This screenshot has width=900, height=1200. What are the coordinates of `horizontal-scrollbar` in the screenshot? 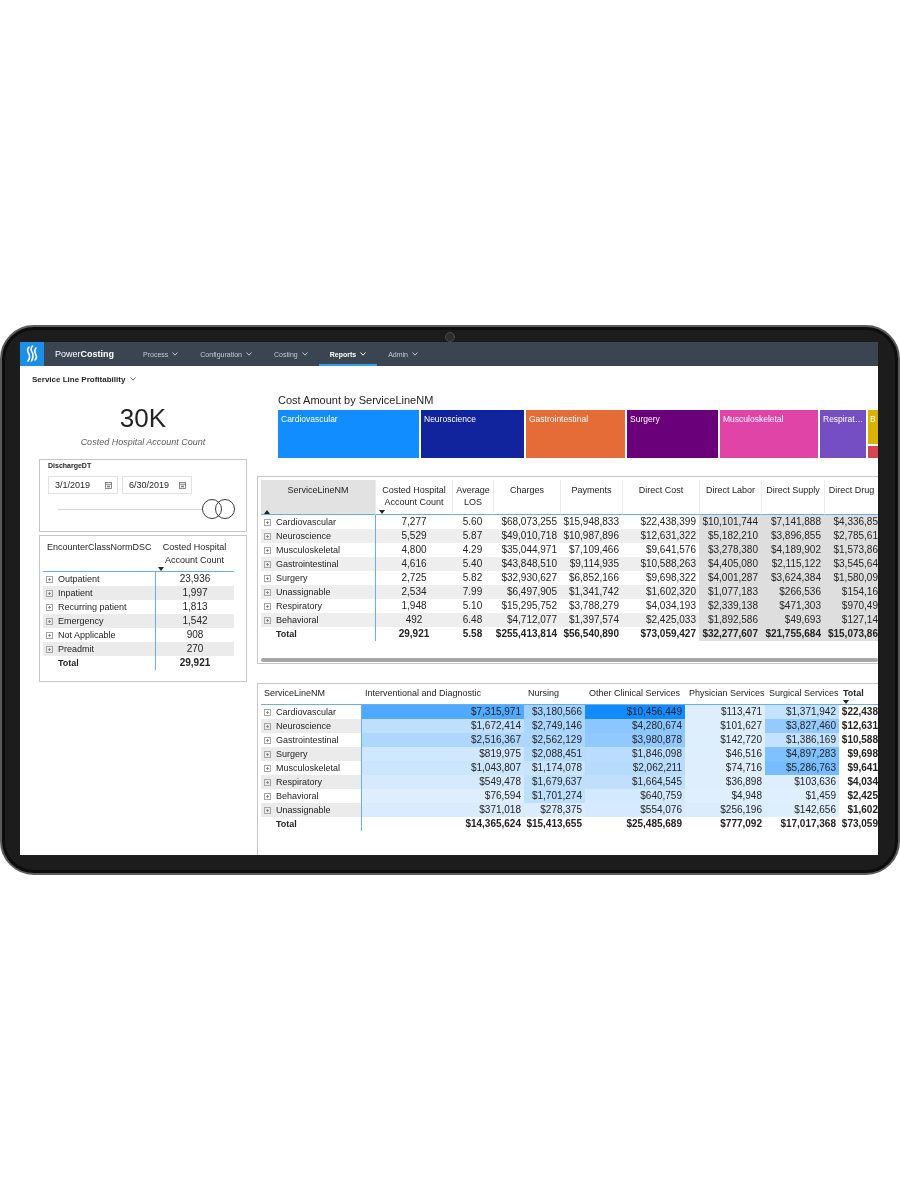 It's located at (569, 660).